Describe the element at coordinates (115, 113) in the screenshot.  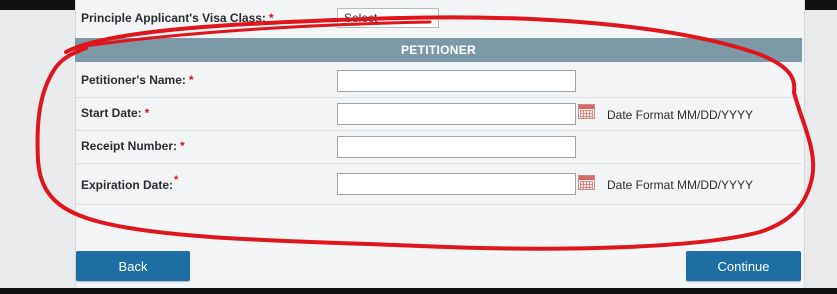
I see `start-date-label: Start Date: *` at that location.